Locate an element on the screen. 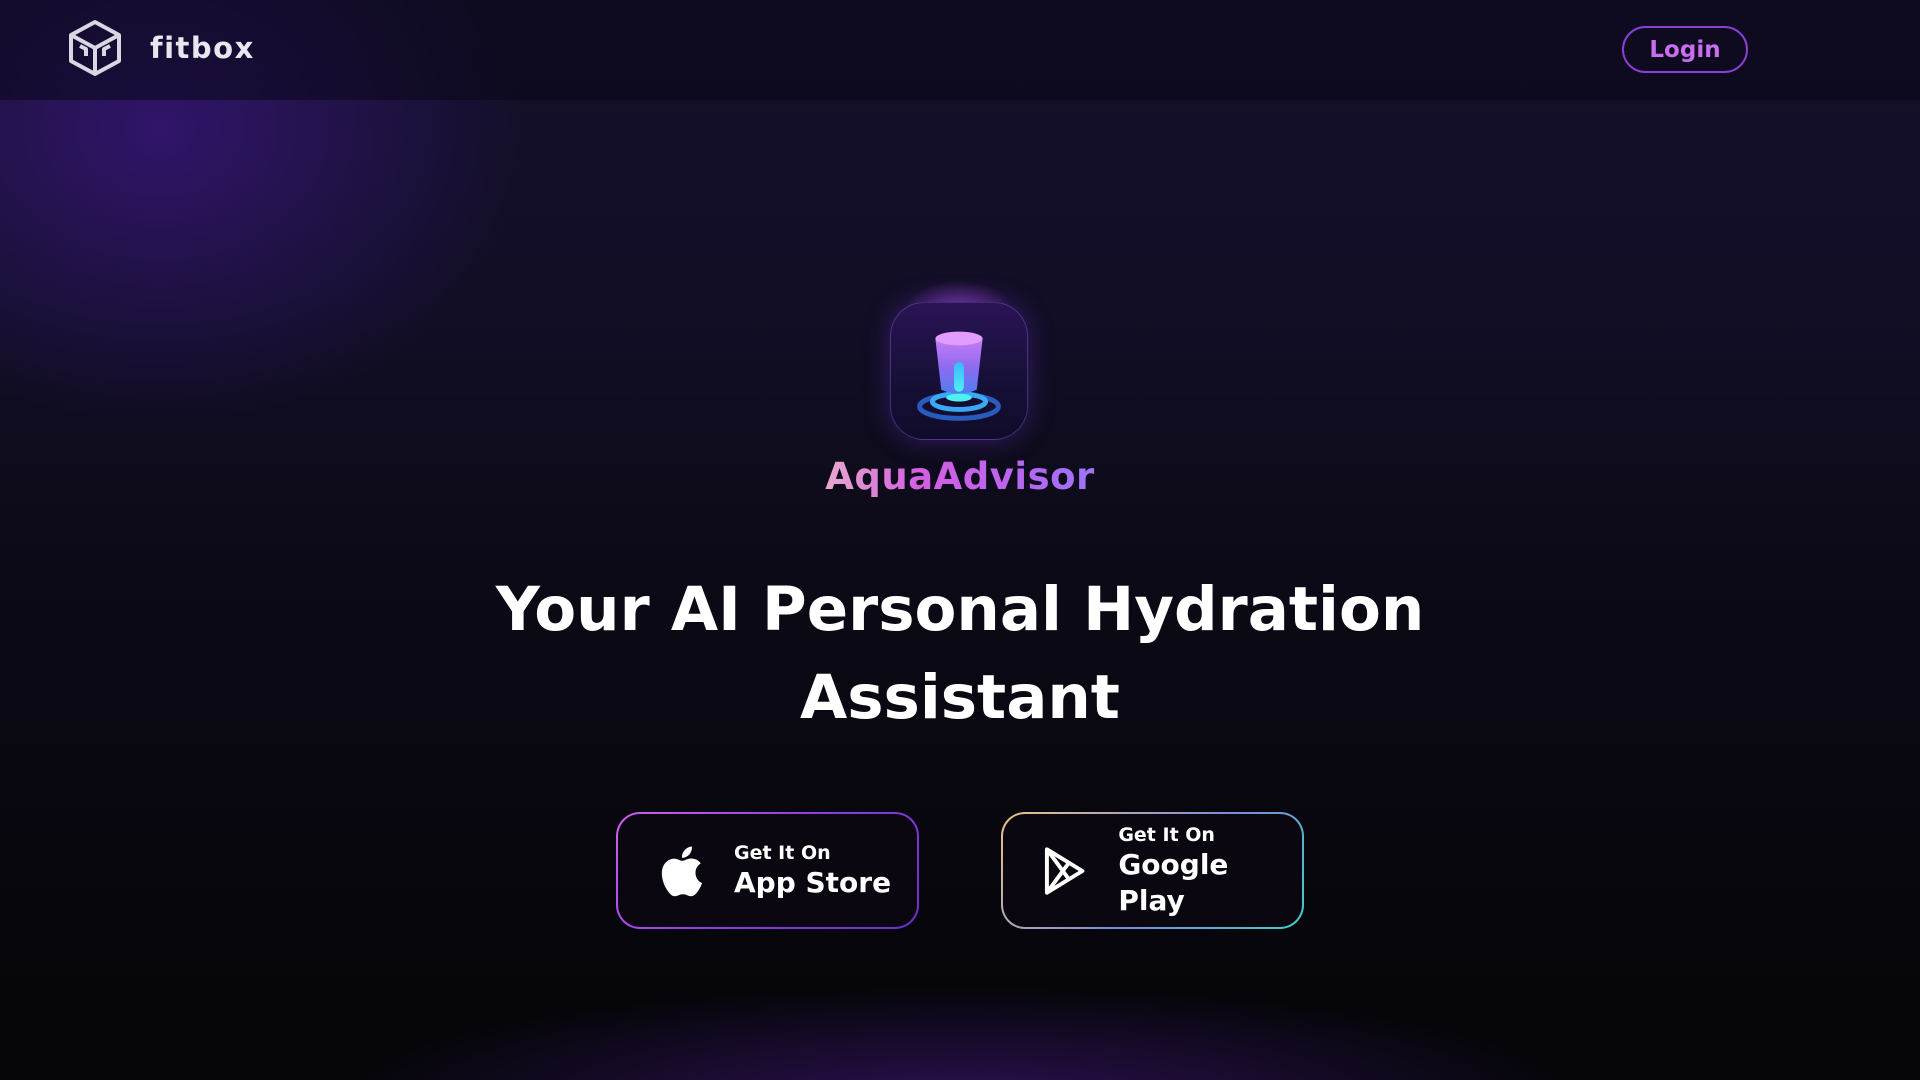 This screenshot has height=1080, width=1920. google-play-button: Get It On Google Play is located at coordinates (1152, 870).